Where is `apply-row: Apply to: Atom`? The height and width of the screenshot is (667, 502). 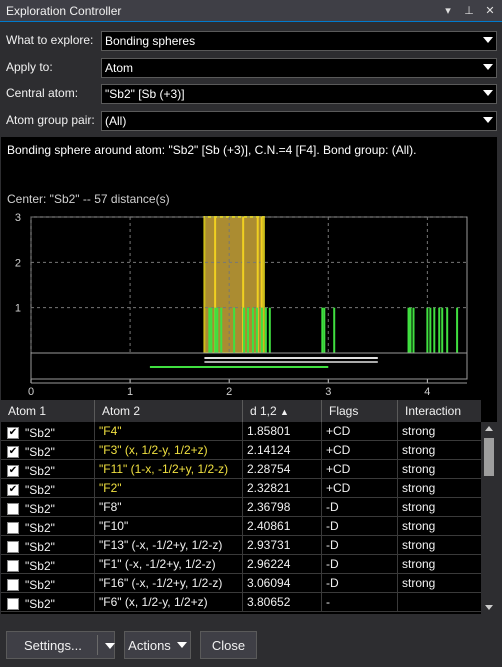
apply-row: Apply to: Atom is located at coordinates (251, 68).